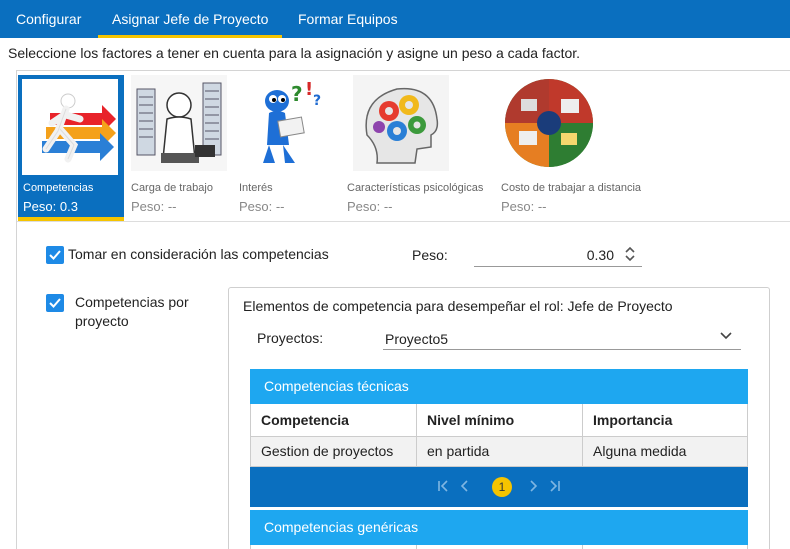 This screenshot has height=549, width=790. I want to click on factor-costo-distancia: Costo de trabajar a distancia Peso: --, so click(576, 148).